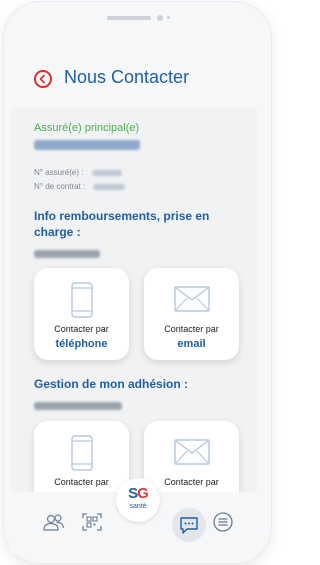 The image size is (320, 565). I want to click on sensor-dot, so click(168, 17).